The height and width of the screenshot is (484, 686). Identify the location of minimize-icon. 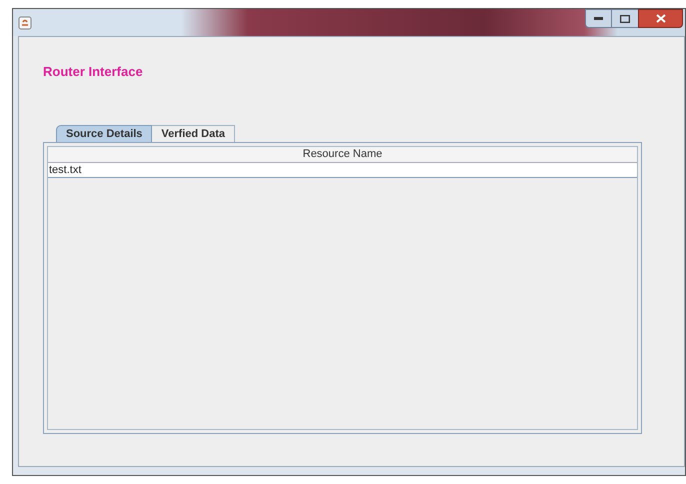
(598, 18).